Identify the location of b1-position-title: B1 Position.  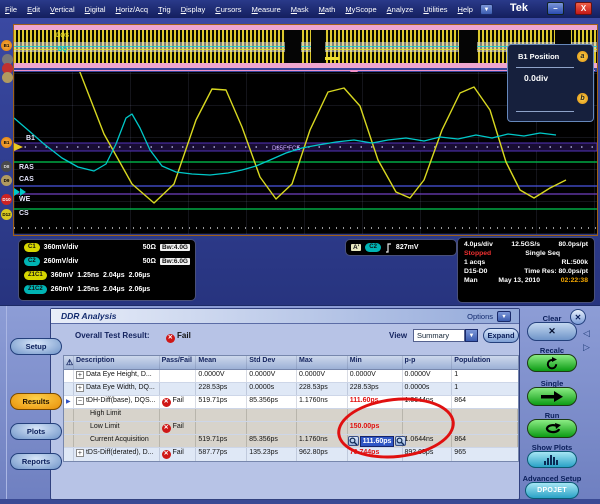
(539, 56).